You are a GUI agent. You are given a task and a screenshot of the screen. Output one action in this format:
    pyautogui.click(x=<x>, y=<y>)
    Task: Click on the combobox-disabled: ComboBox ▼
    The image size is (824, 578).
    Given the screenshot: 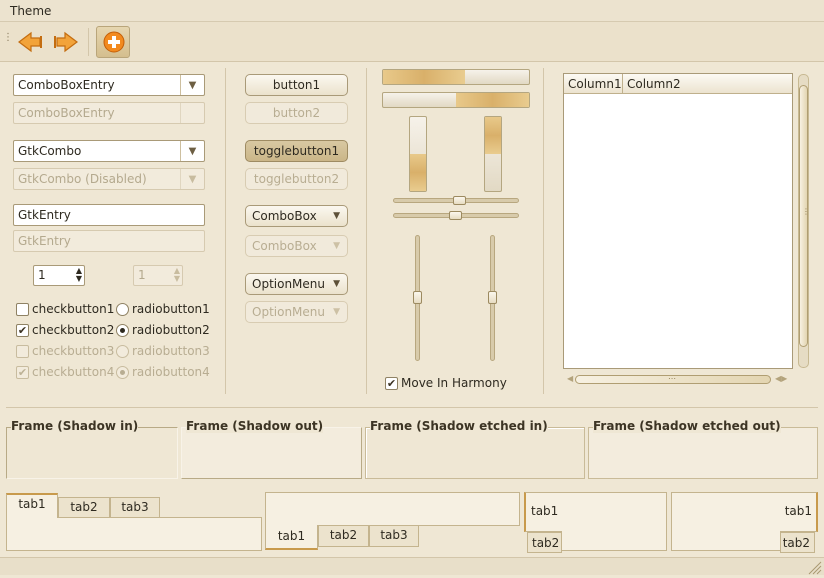 What is the action you would take?
    pyautogui.click(x=296, y=246)
    